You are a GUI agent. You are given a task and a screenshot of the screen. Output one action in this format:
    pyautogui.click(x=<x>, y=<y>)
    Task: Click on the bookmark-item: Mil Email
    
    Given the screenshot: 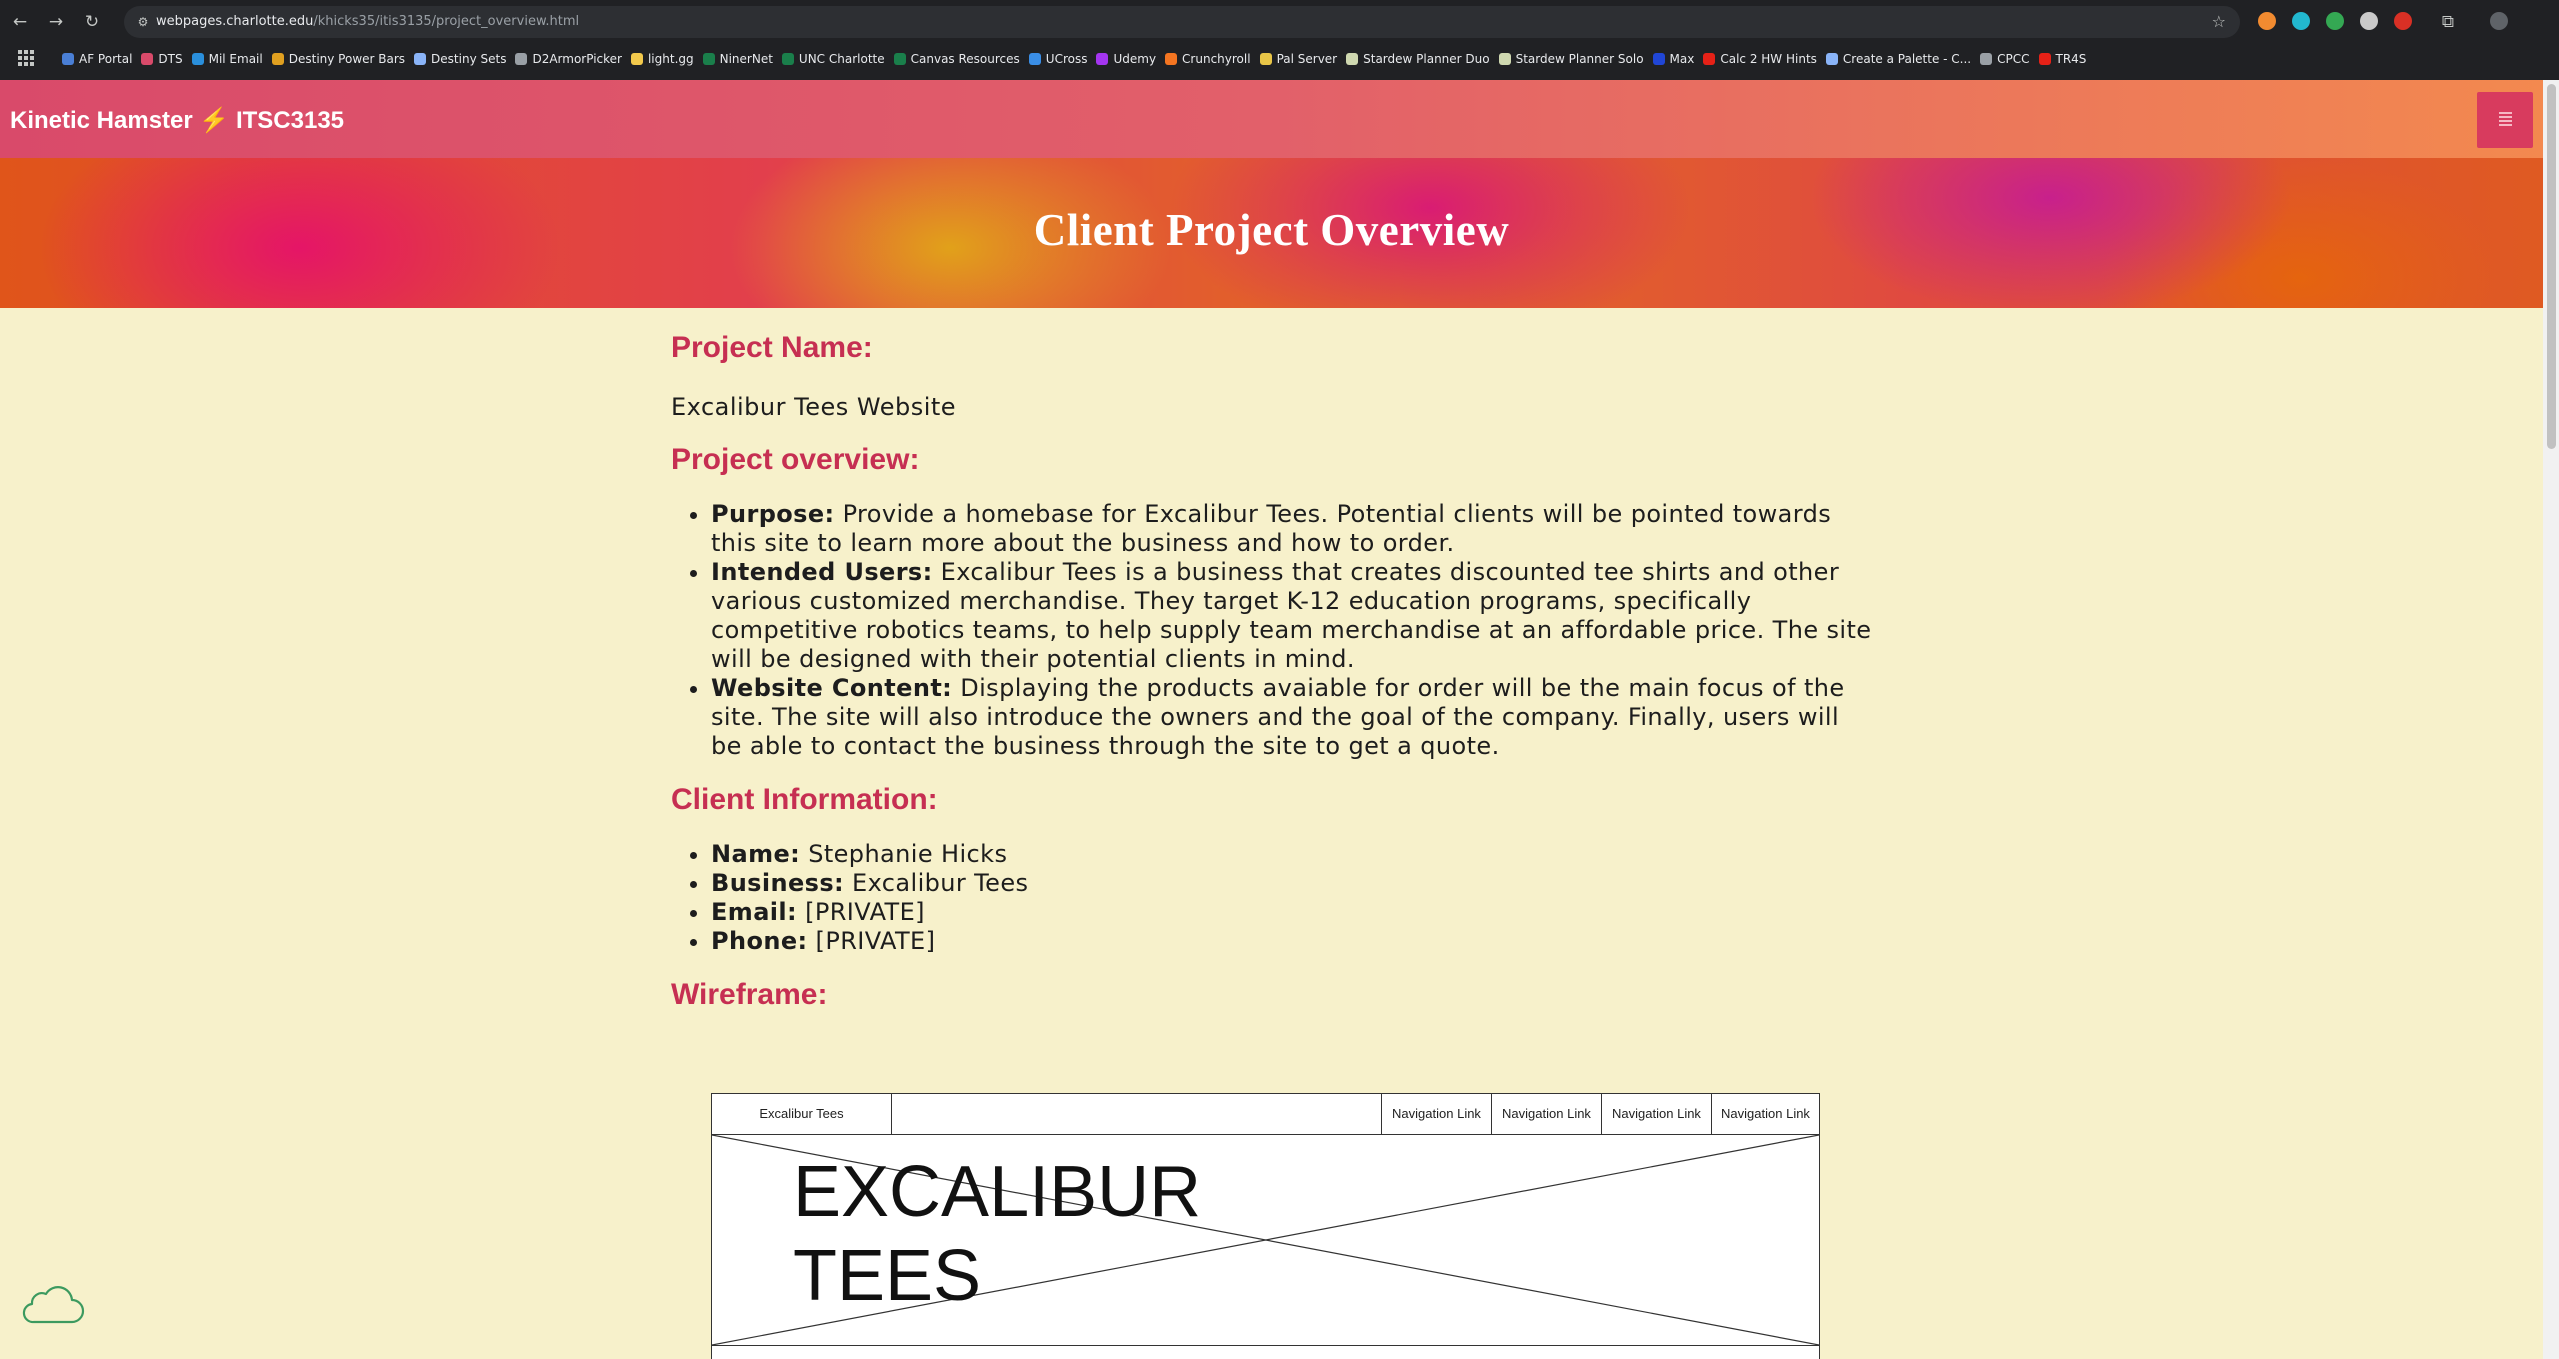 What is the action you would take?
    pyautogui.click(x=231, y=59)
    